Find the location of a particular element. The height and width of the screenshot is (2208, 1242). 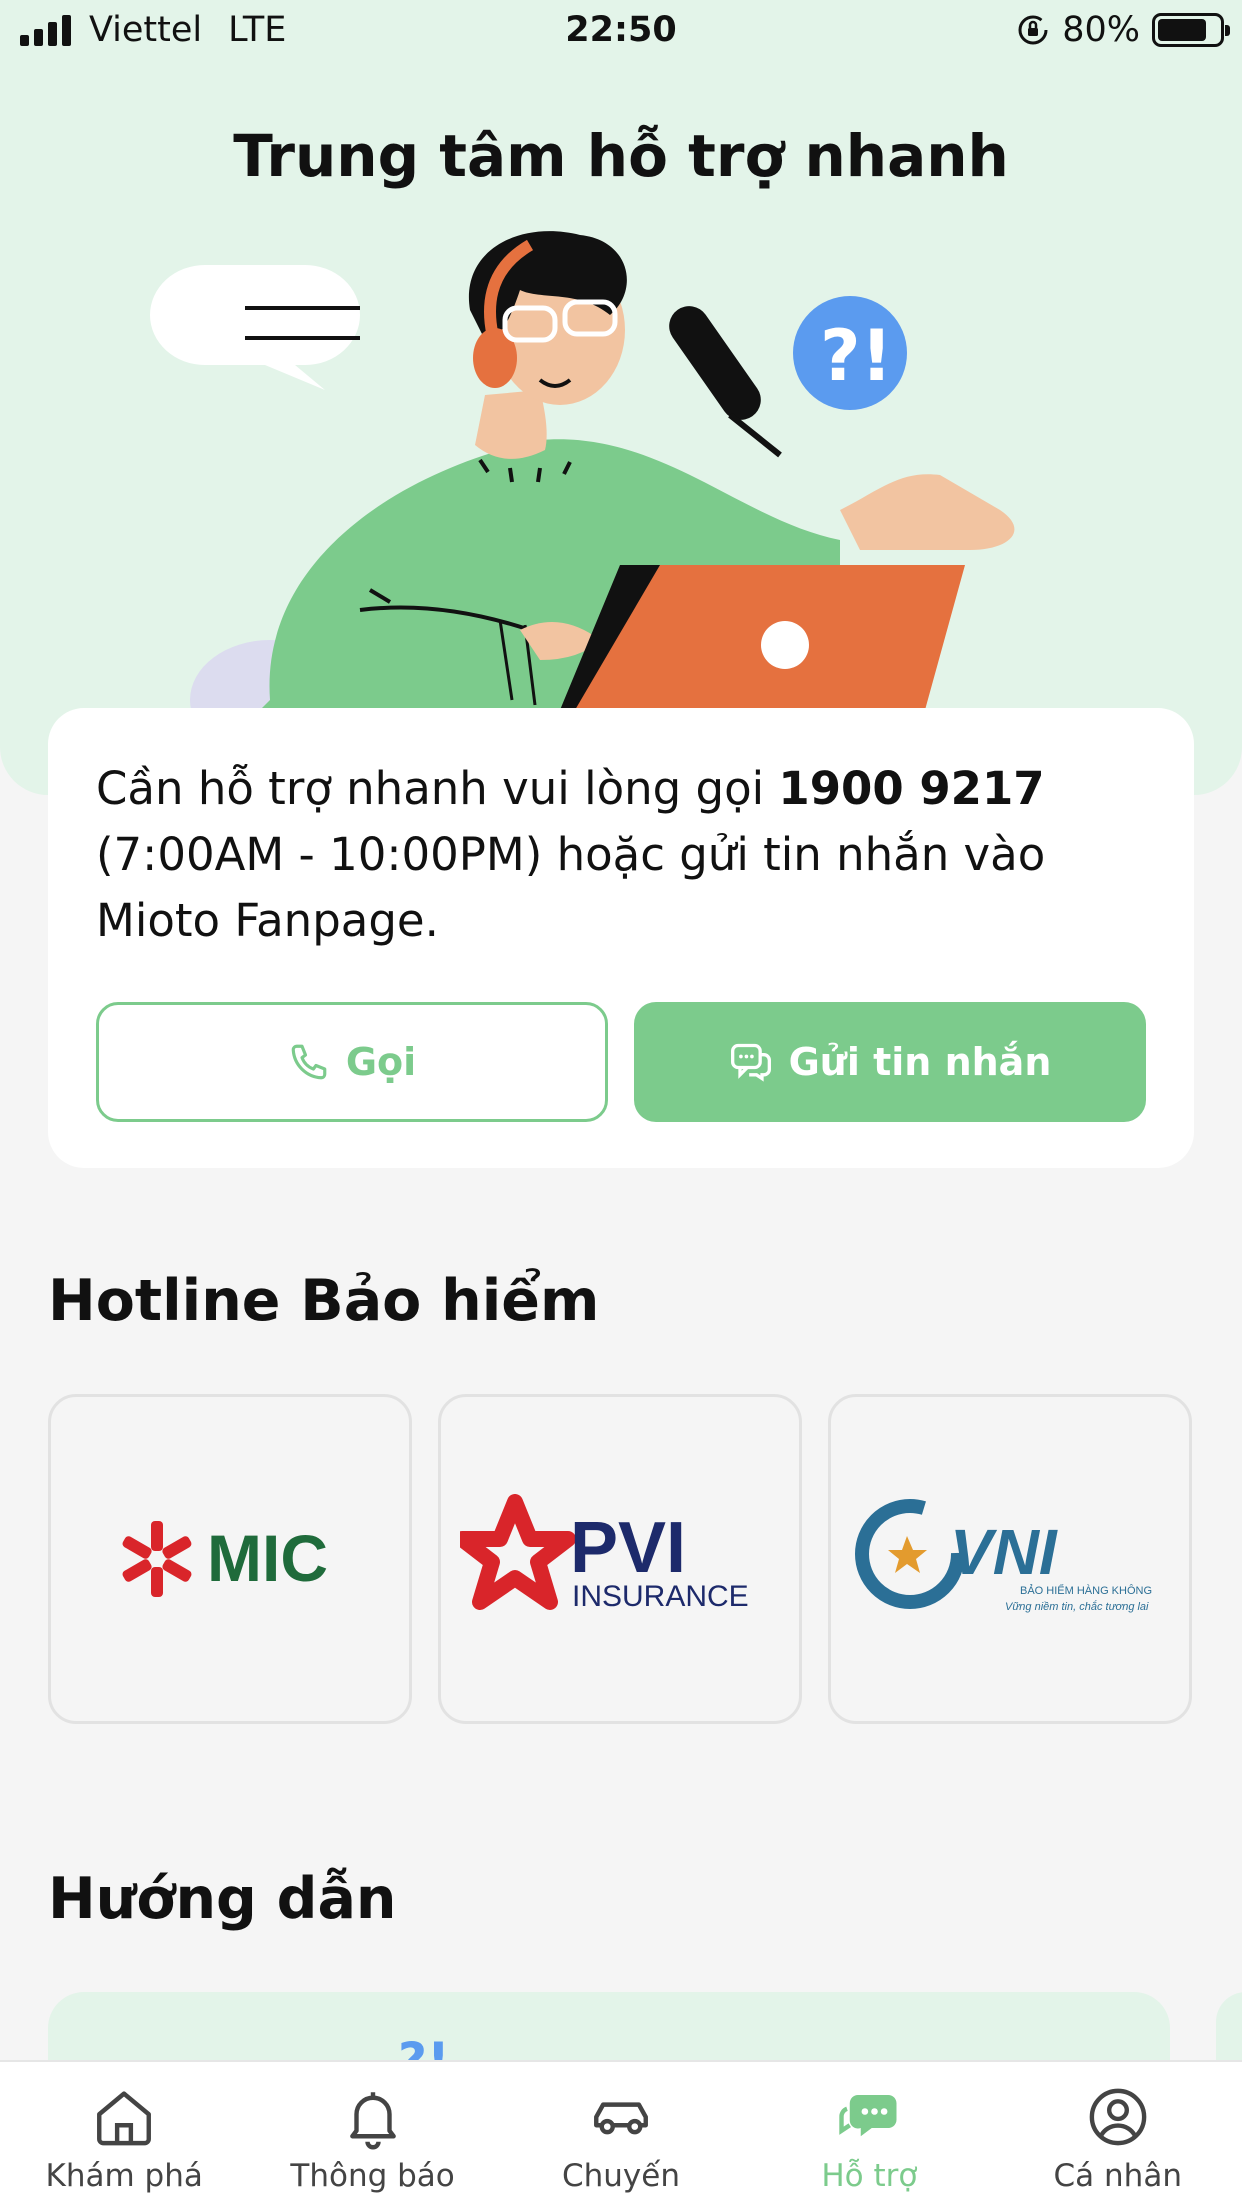

car-icon is located at coordinates (621, 2118).